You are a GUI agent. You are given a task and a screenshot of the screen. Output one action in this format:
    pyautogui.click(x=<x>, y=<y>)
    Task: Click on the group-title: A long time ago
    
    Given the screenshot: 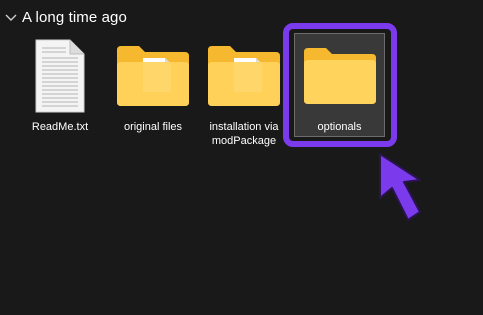 What is the action you would take?
    pyautogui.click(x=74, y=17)
    